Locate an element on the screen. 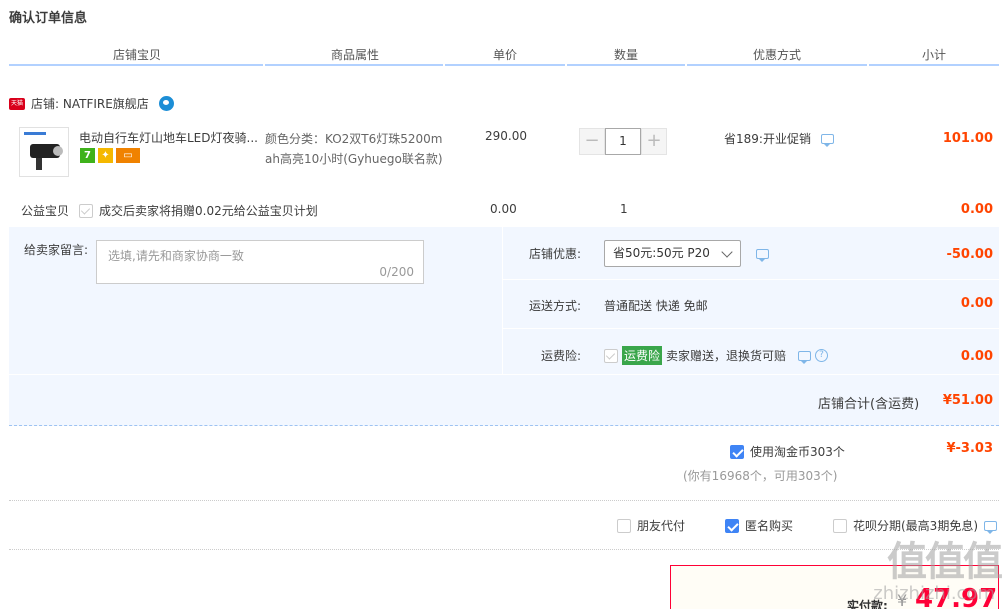 This screenshot has width=1007, height=609. charity-option: 成交后卖家将捐赠0.02元给公益宝贝计划 is located at coordinates (198, 210).